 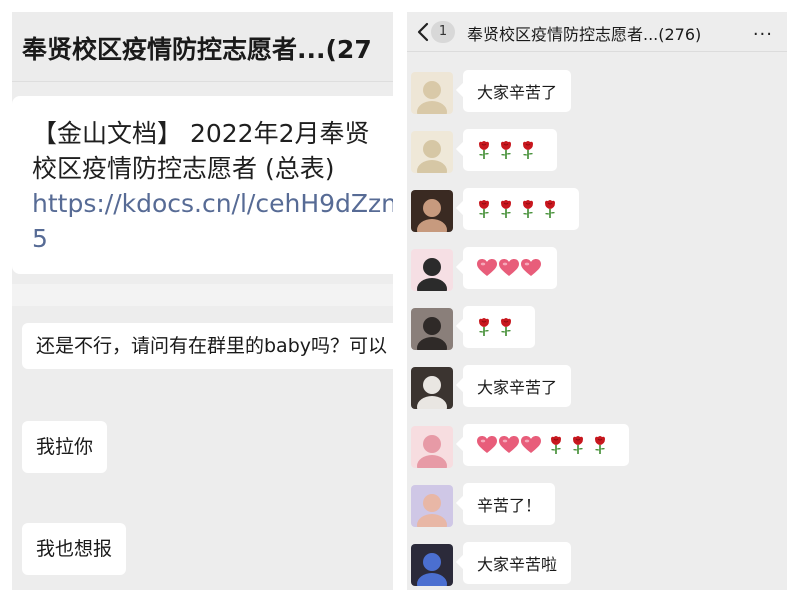 What do you see at coordinates (202, 295) in the screenshot?
I see `message-separator` at bounding box center [202, 295].